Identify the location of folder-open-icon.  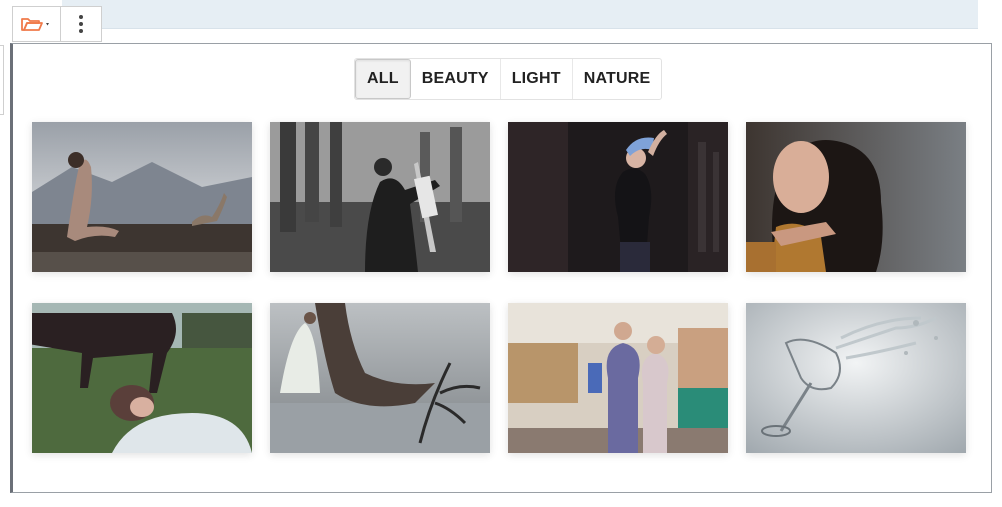
(35, 24).